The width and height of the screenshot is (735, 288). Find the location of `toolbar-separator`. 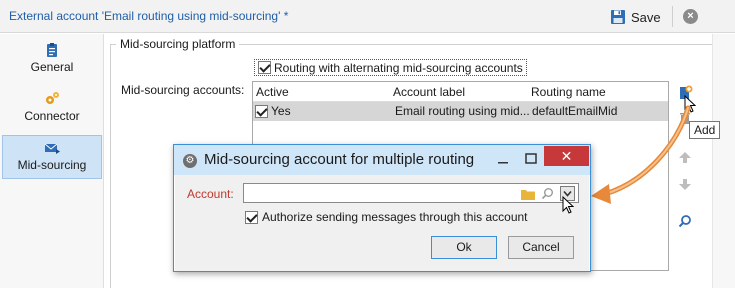

toolbar-separator is located at coordinates (672, 16).